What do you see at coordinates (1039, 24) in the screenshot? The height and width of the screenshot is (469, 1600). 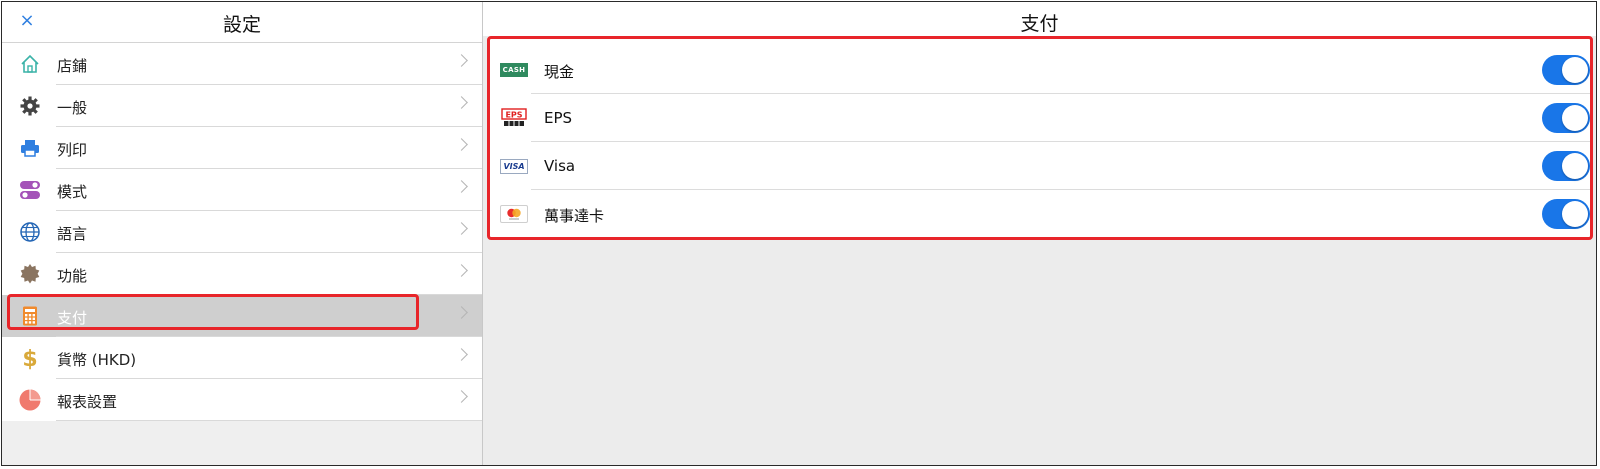 I see `page-title: 支付` at bounding box center [1039, 24].